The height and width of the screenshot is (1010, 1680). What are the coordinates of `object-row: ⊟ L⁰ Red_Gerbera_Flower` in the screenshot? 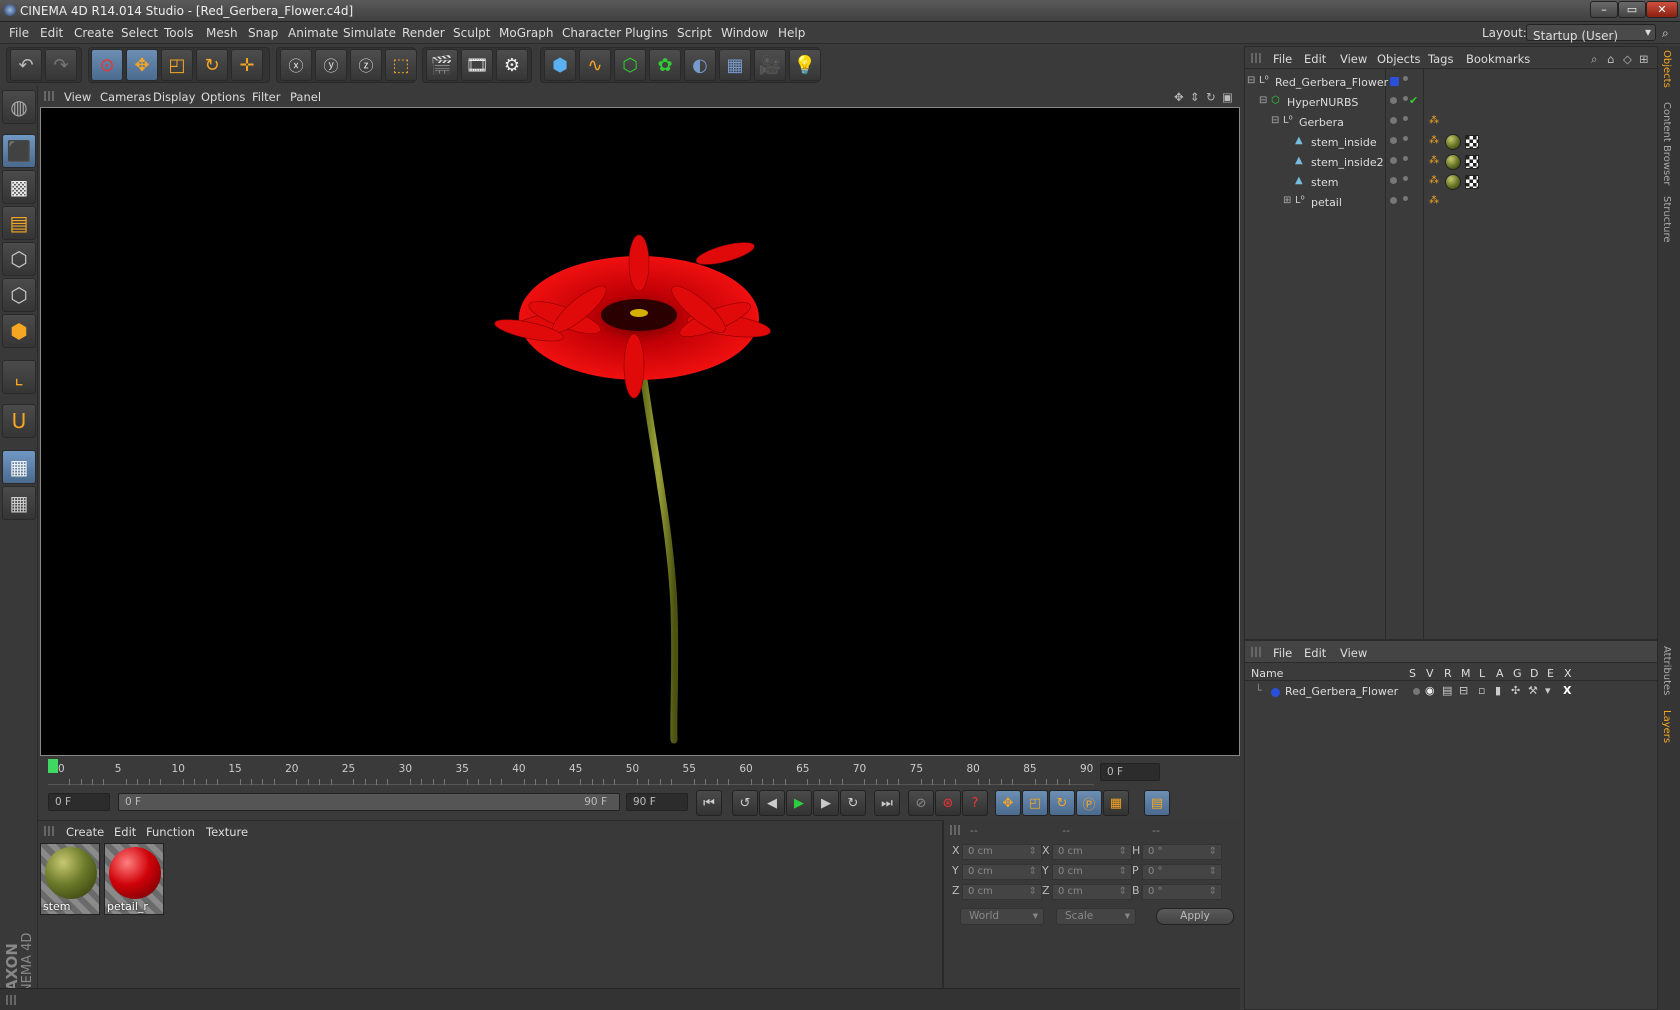 It's located at (1451, 83).